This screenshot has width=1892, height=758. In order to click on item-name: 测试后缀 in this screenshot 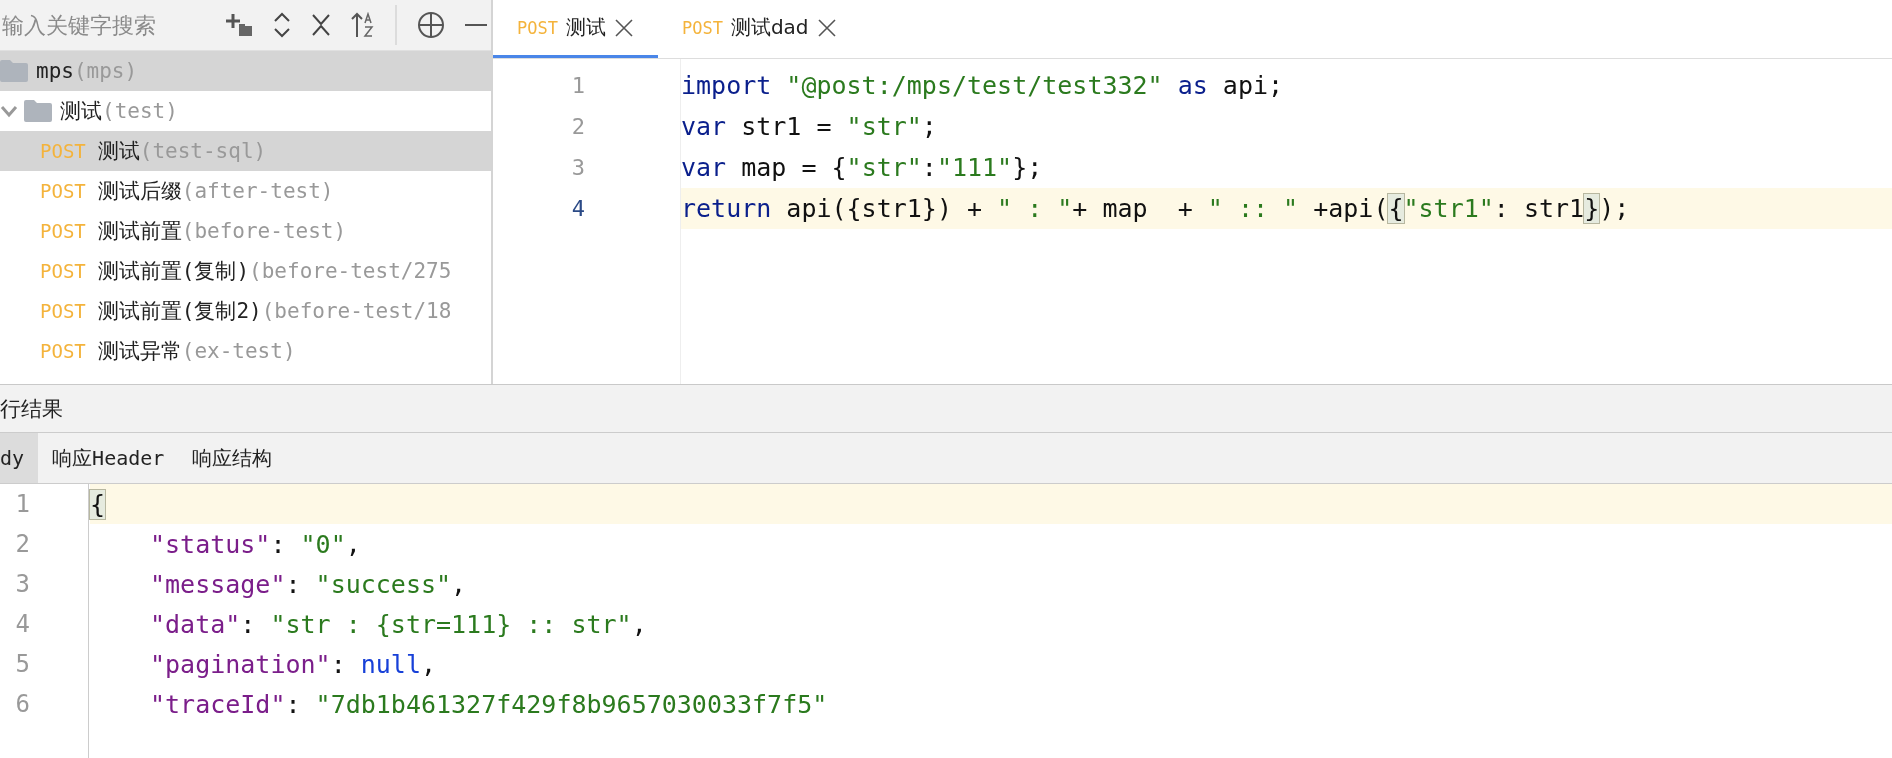, I will do `click(139, 191)`.